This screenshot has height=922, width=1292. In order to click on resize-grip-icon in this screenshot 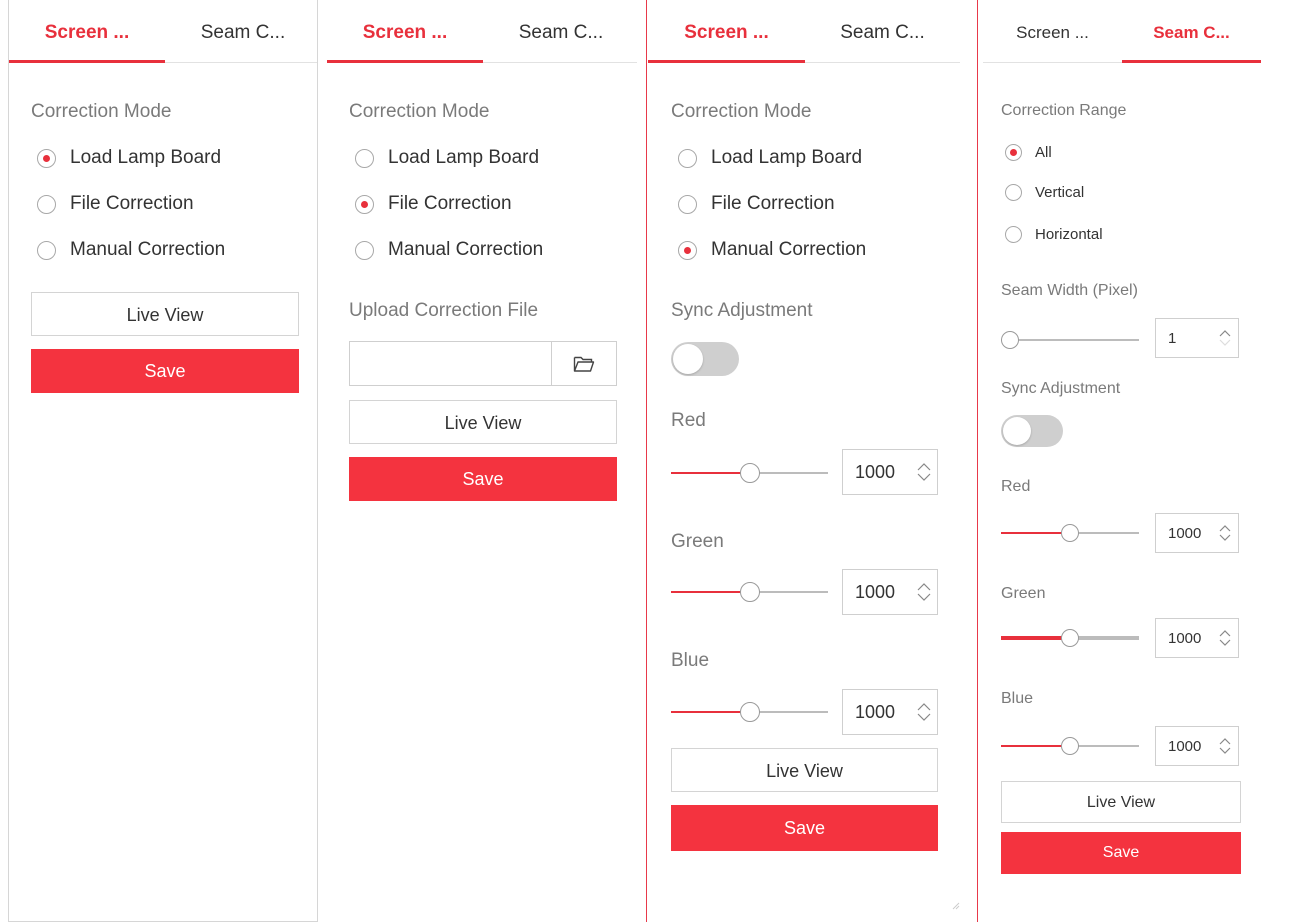, I will do `click(956, 906)`.